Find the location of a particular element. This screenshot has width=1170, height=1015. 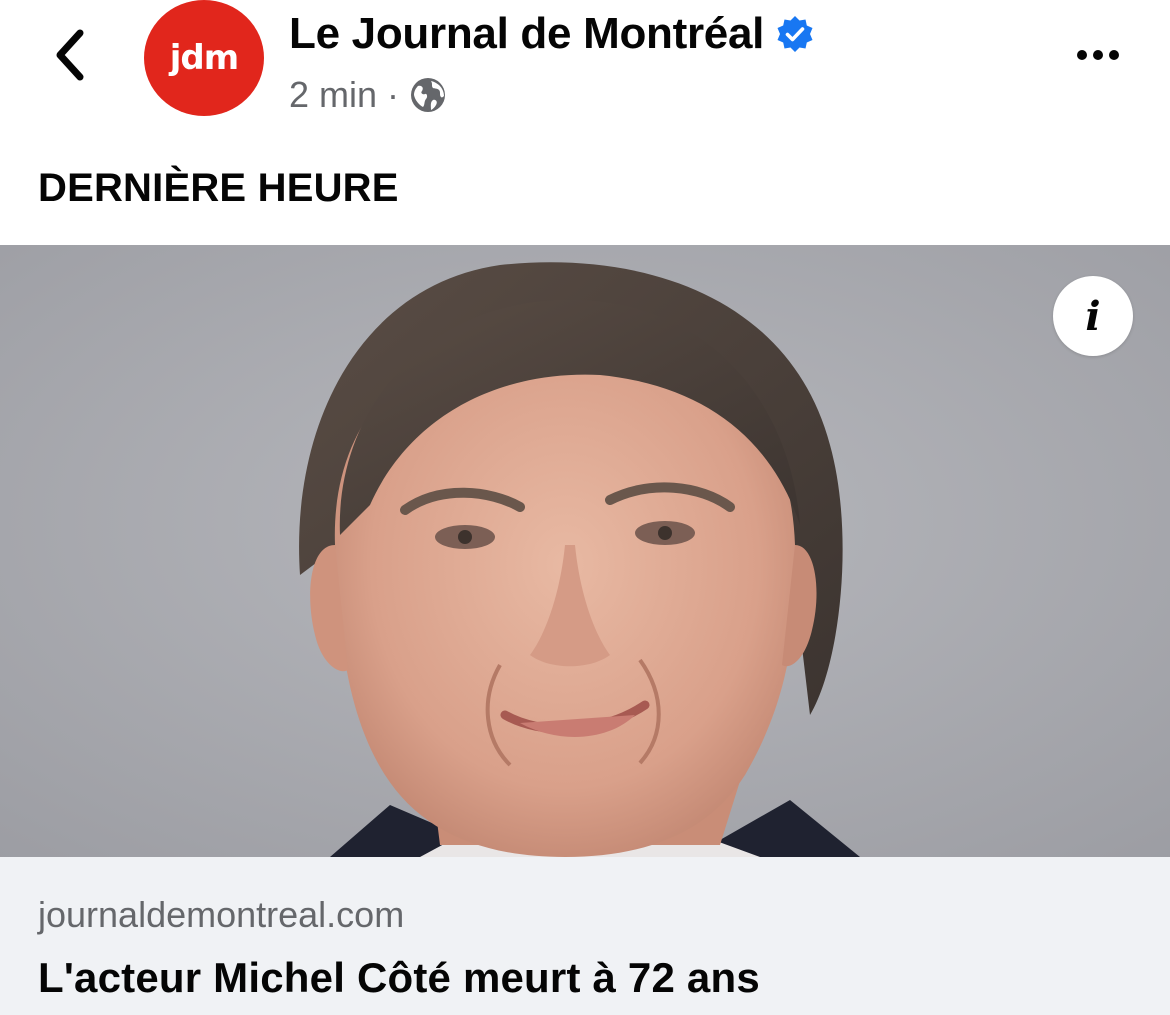

page-name: Le Journal de Montréal is located at coordinates (526, 34).